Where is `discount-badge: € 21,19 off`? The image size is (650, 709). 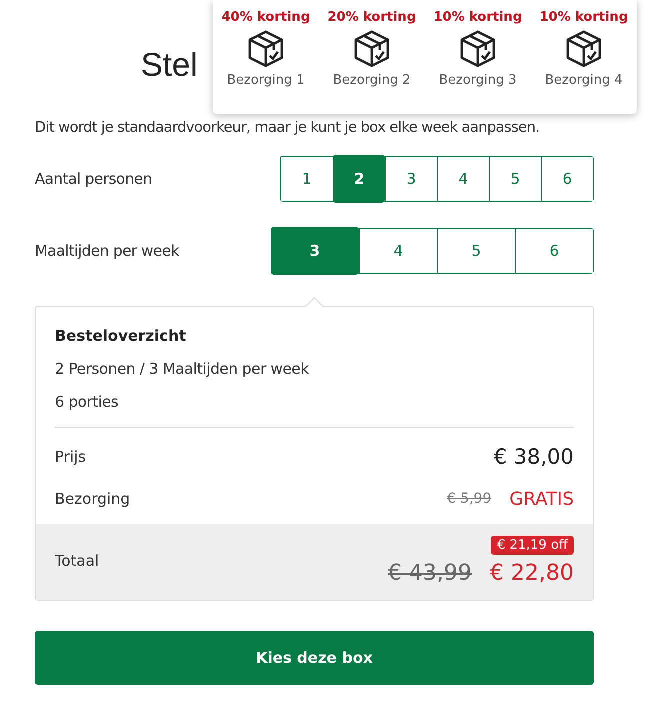
discount-badge: € 21,19 off is located at coordinates (532, 545).